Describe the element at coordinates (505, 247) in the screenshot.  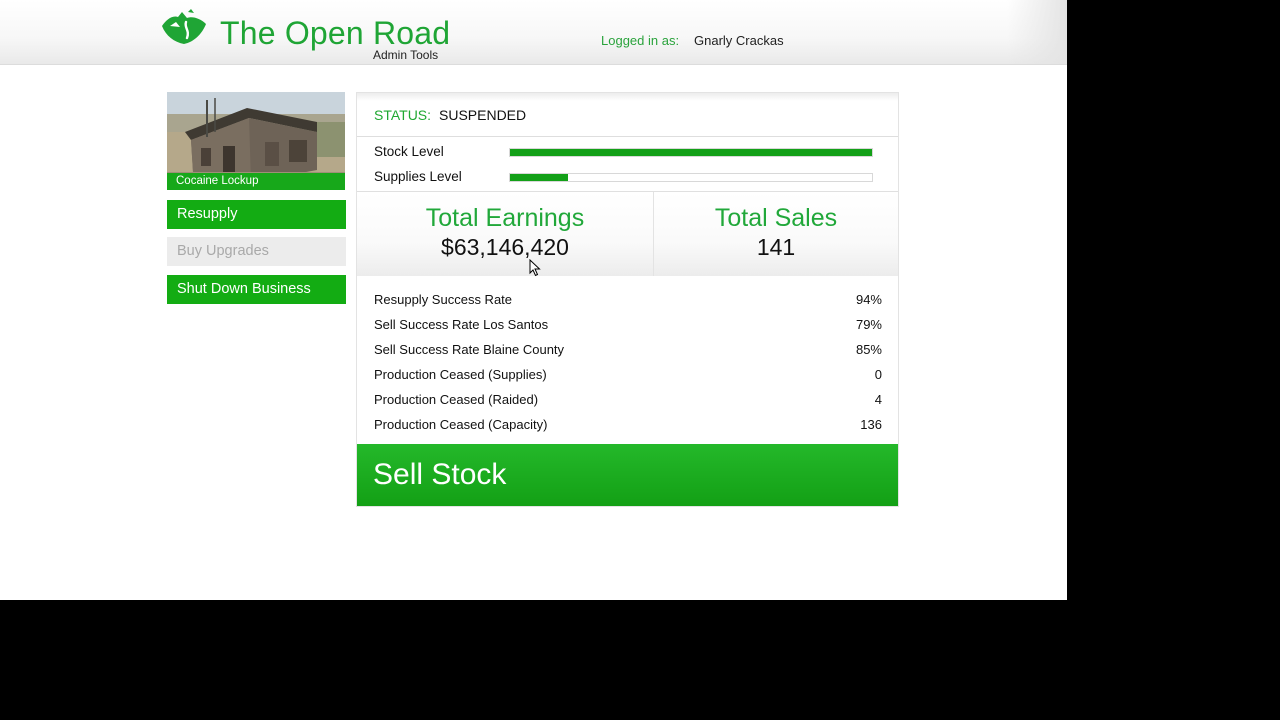
I see `total-earnings-value: $63,146,420` at that location.